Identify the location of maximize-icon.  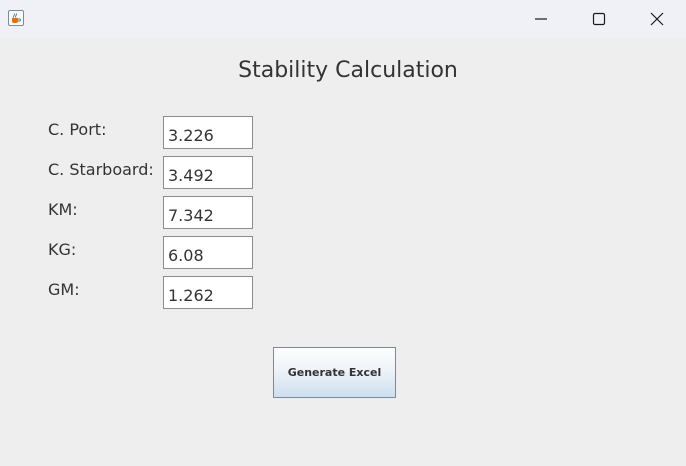
(599, 19).